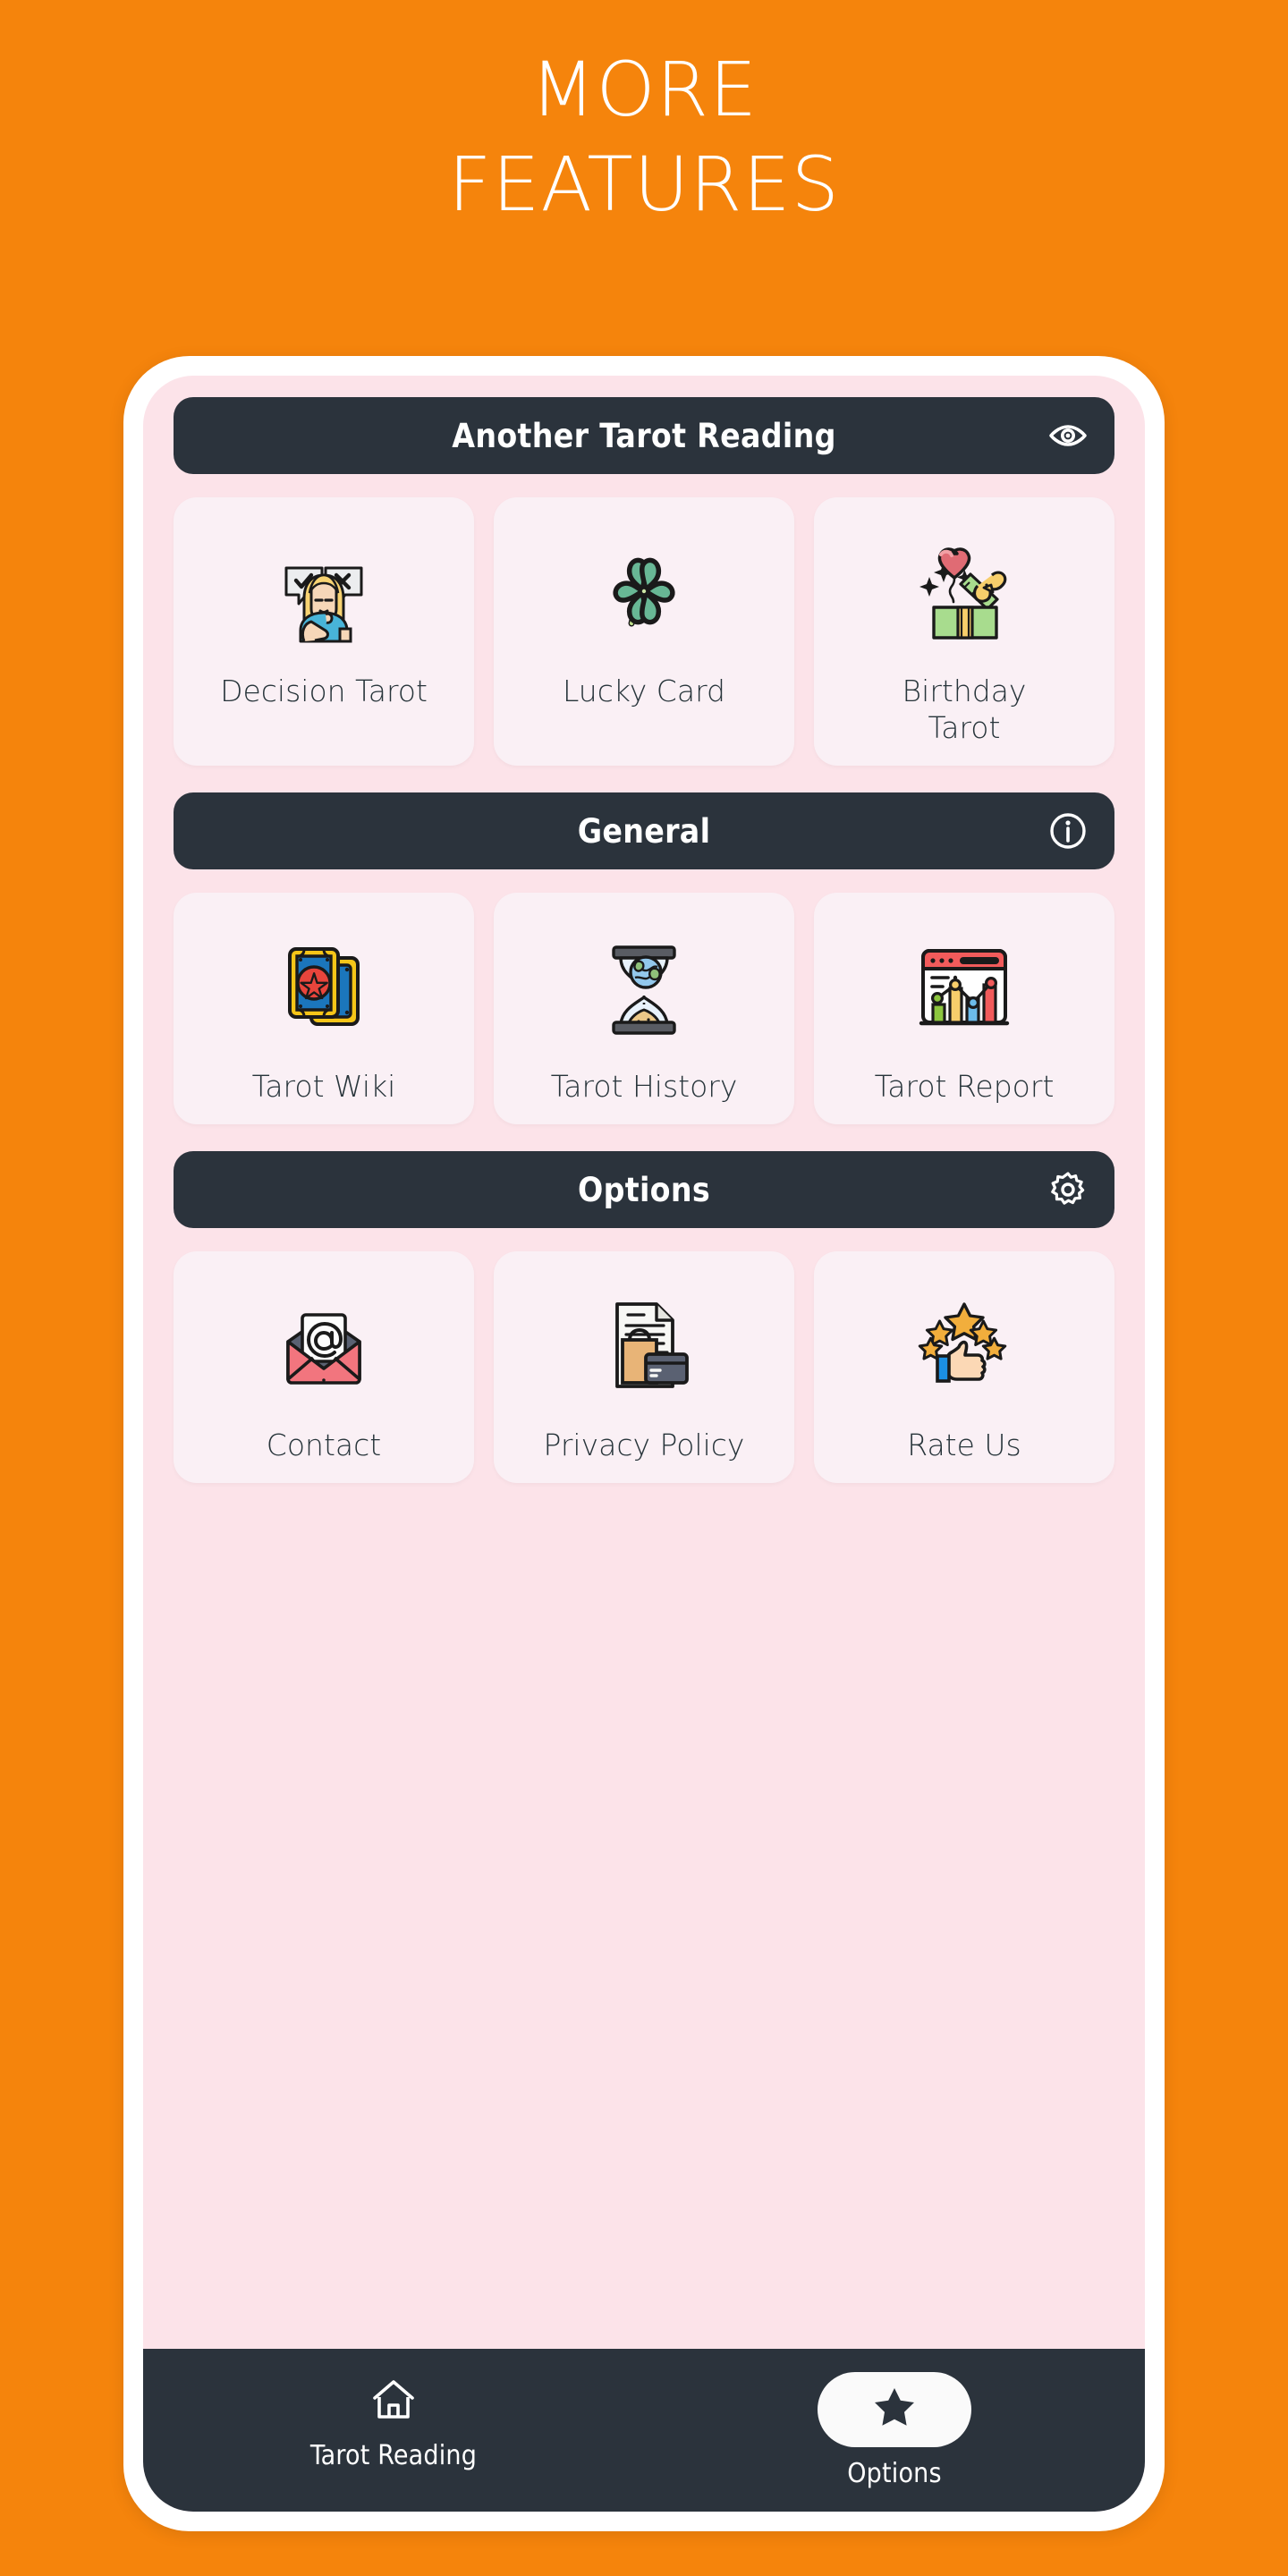  What do you see at coordinates (964, 709) in the screenshot?
I see `feature-card-label: Birthday Tarot` at bounding box center [964, 709].